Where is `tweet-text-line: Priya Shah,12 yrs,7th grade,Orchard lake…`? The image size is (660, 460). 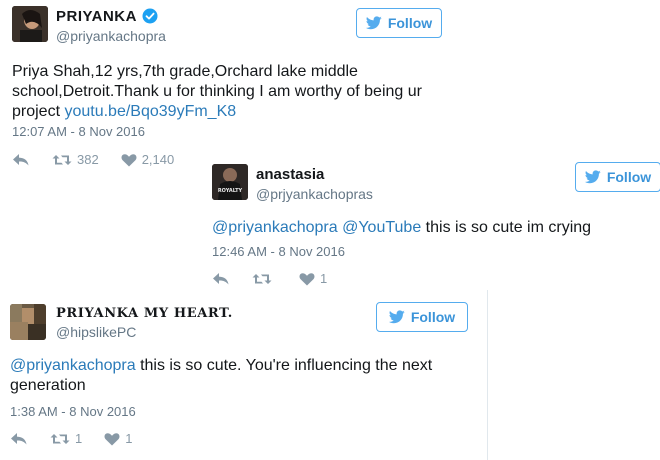
tweet-text-line: Priya Shah,12 yrs,7th grade,Orchard lake… is located at coordinates (185, 71).